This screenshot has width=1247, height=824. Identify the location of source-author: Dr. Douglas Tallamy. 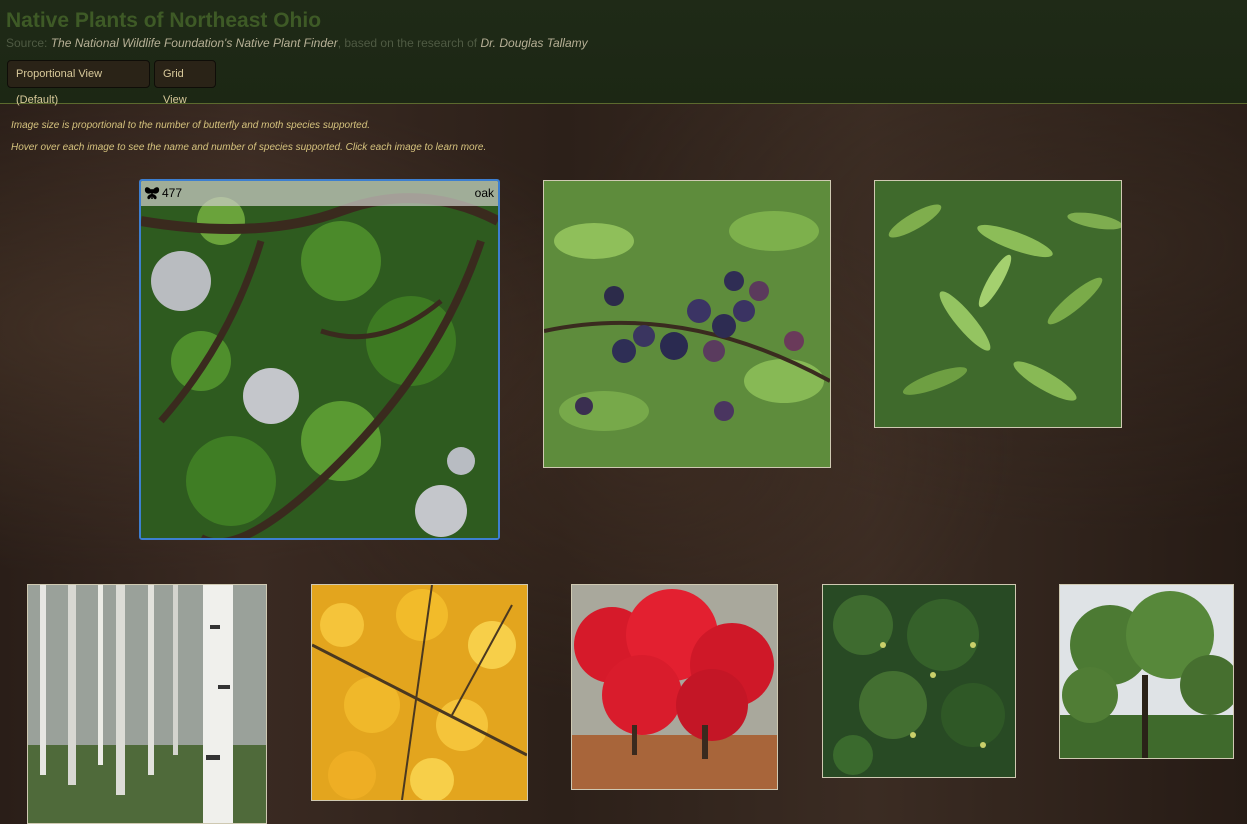
(534, 43).